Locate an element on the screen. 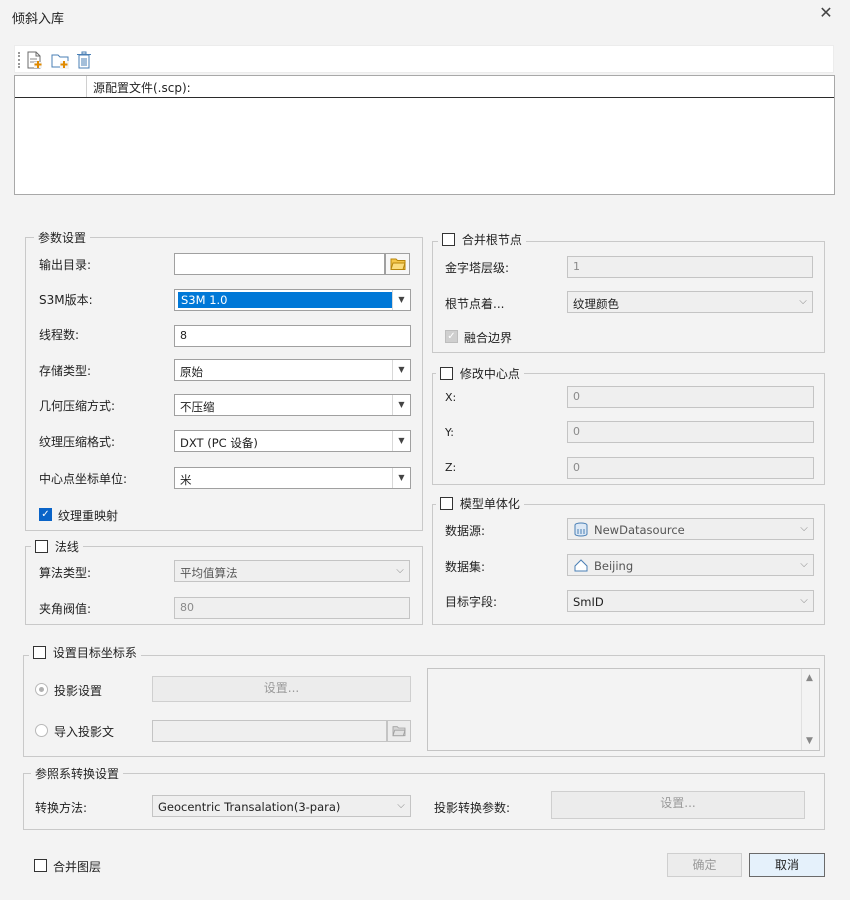 The height and width of the screenshot is (900, 850). center-point-legend: 修改中心点 is located at coordinates (489, 374).